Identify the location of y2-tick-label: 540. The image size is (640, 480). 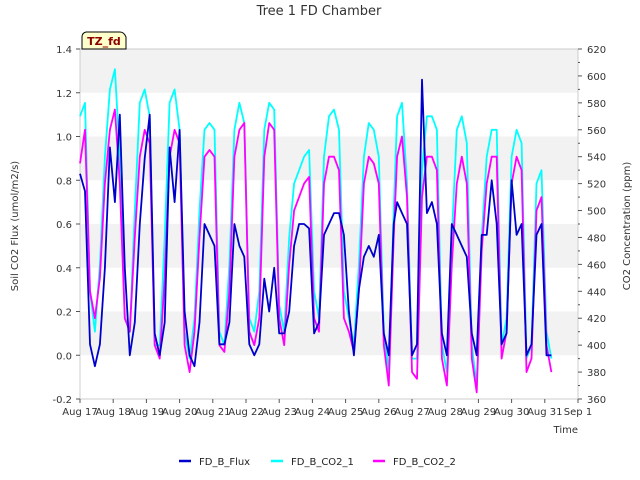
(596, 158).